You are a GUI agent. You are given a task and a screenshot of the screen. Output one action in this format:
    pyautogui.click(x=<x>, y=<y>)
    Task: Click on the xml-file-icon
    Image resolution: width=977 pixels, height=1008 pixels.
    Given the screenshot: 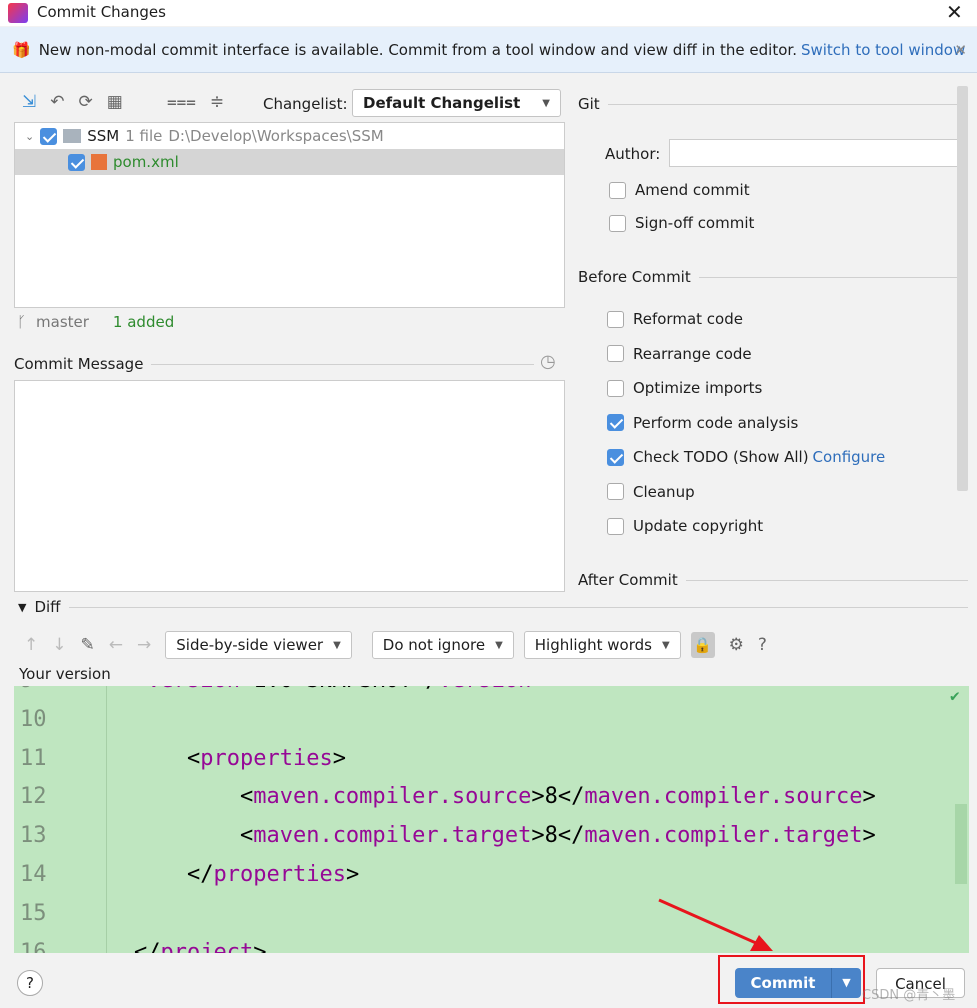 What is the action you would take?
    pyautogui.click(x=99, y=162)
    